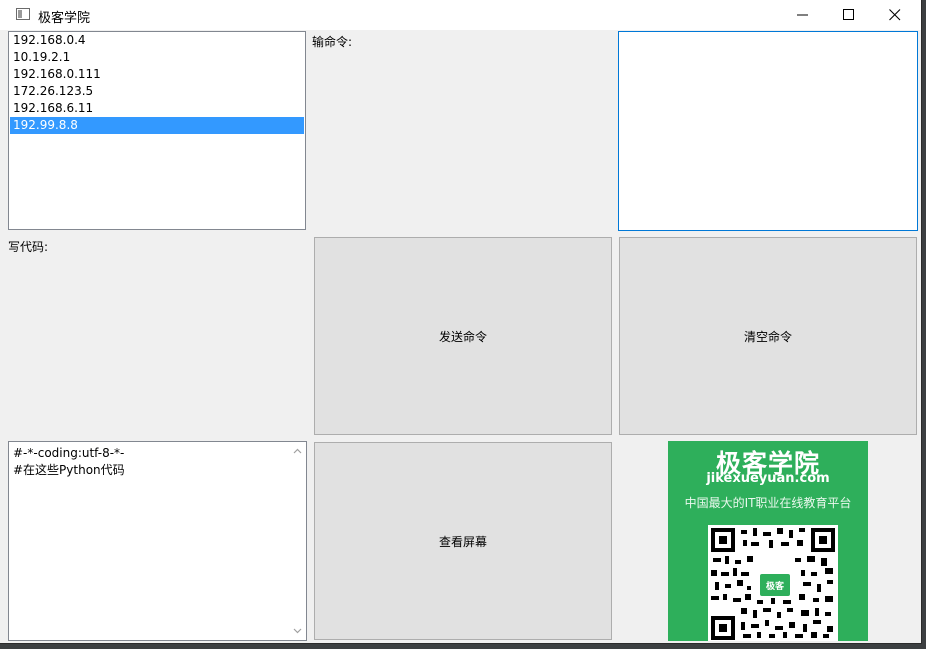 The height and width of the screenshot is (649, 926). What do you see at coordinates (69, 453) in the screenshot?
I see `code-line: #-*-coding:utf-8-*-` at bounding box center [69, 453].